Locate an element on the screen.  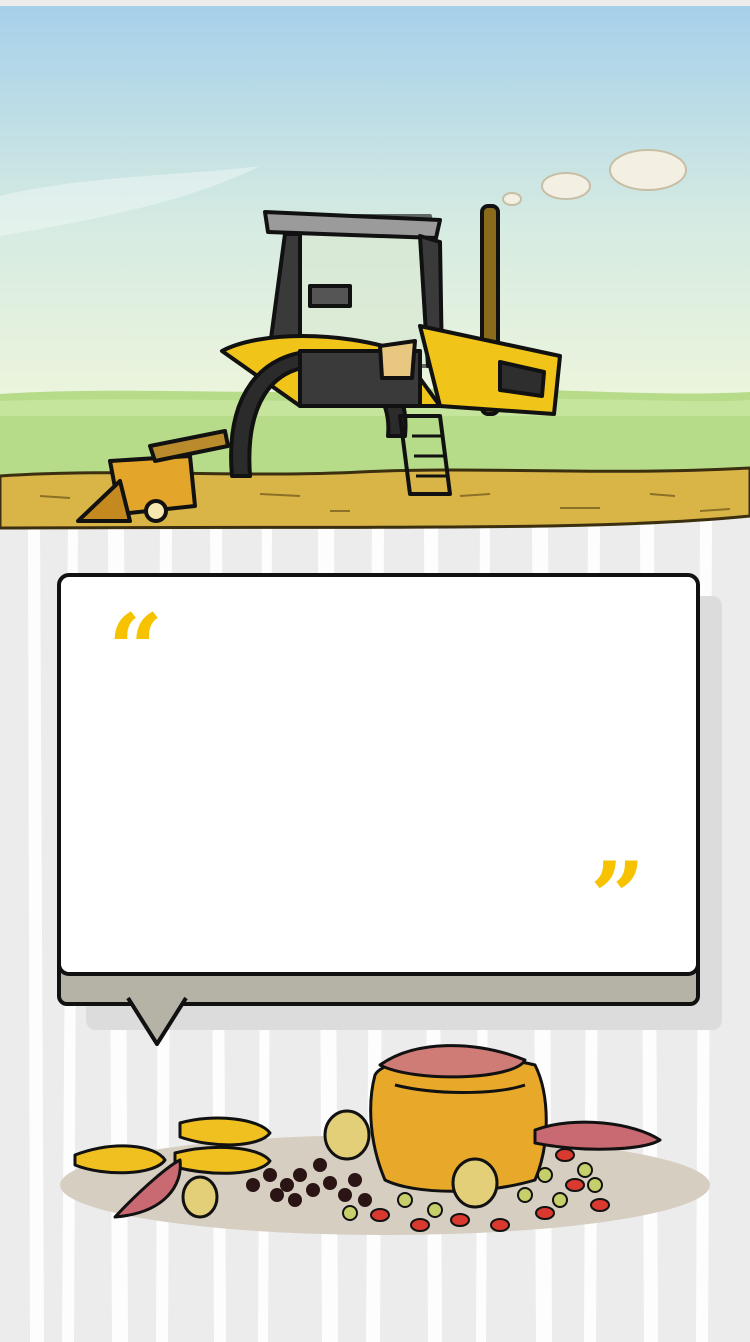
close-quote-icon: ” is located at coordinates (618, 897).